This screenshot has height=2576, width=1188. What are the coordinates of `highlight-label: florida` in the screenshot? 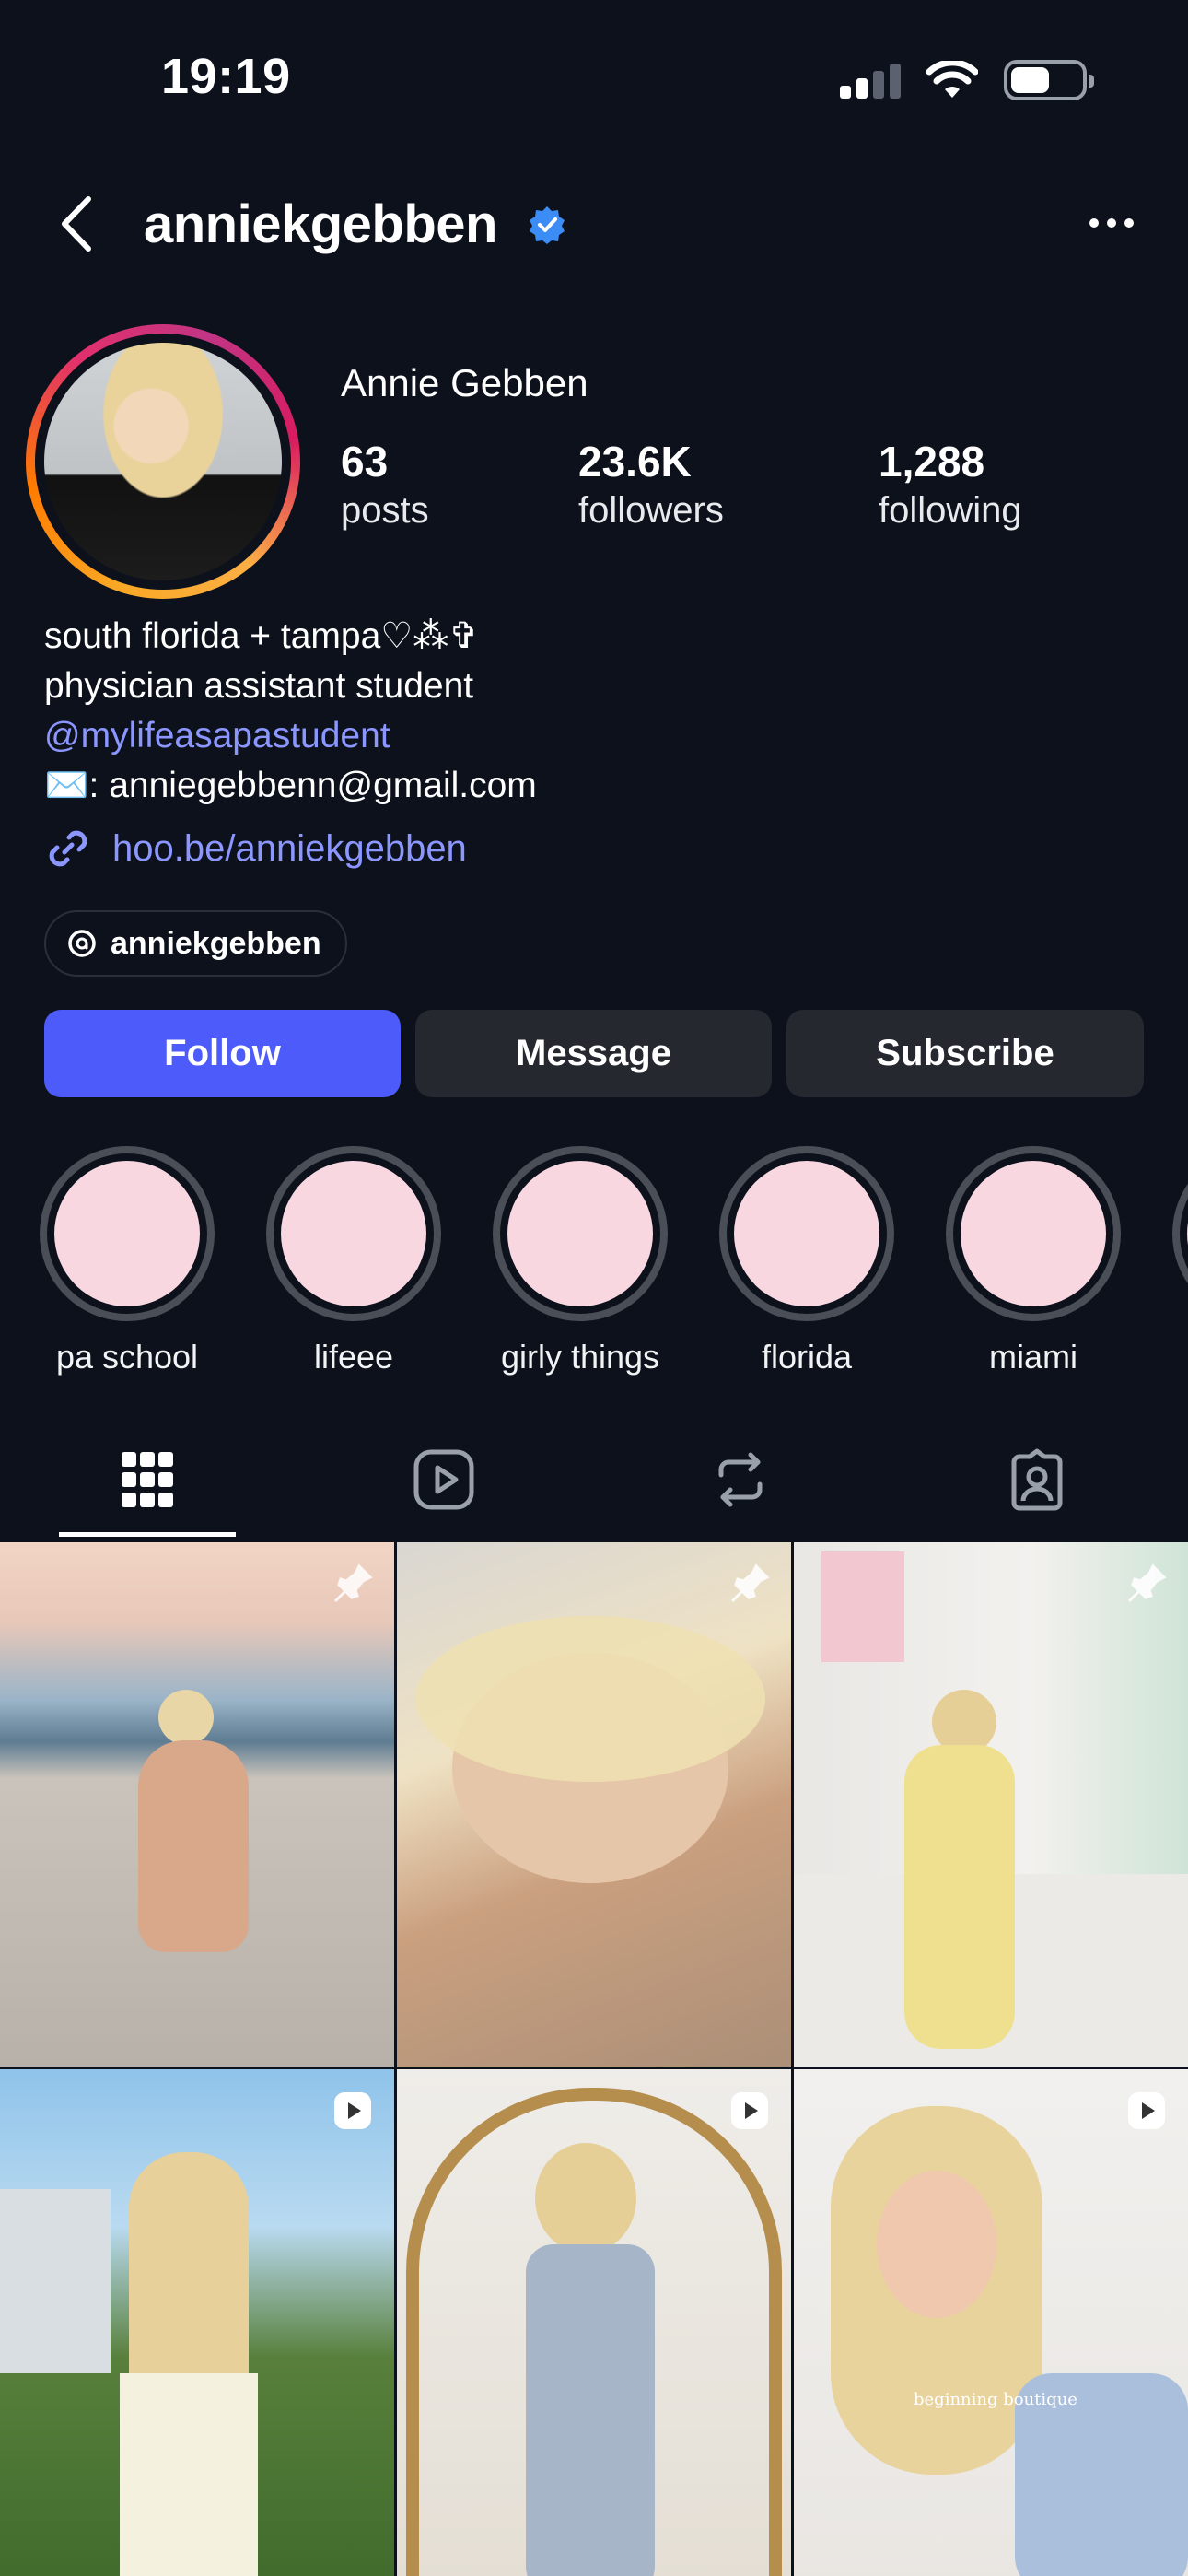 It's located at (807, 1357).